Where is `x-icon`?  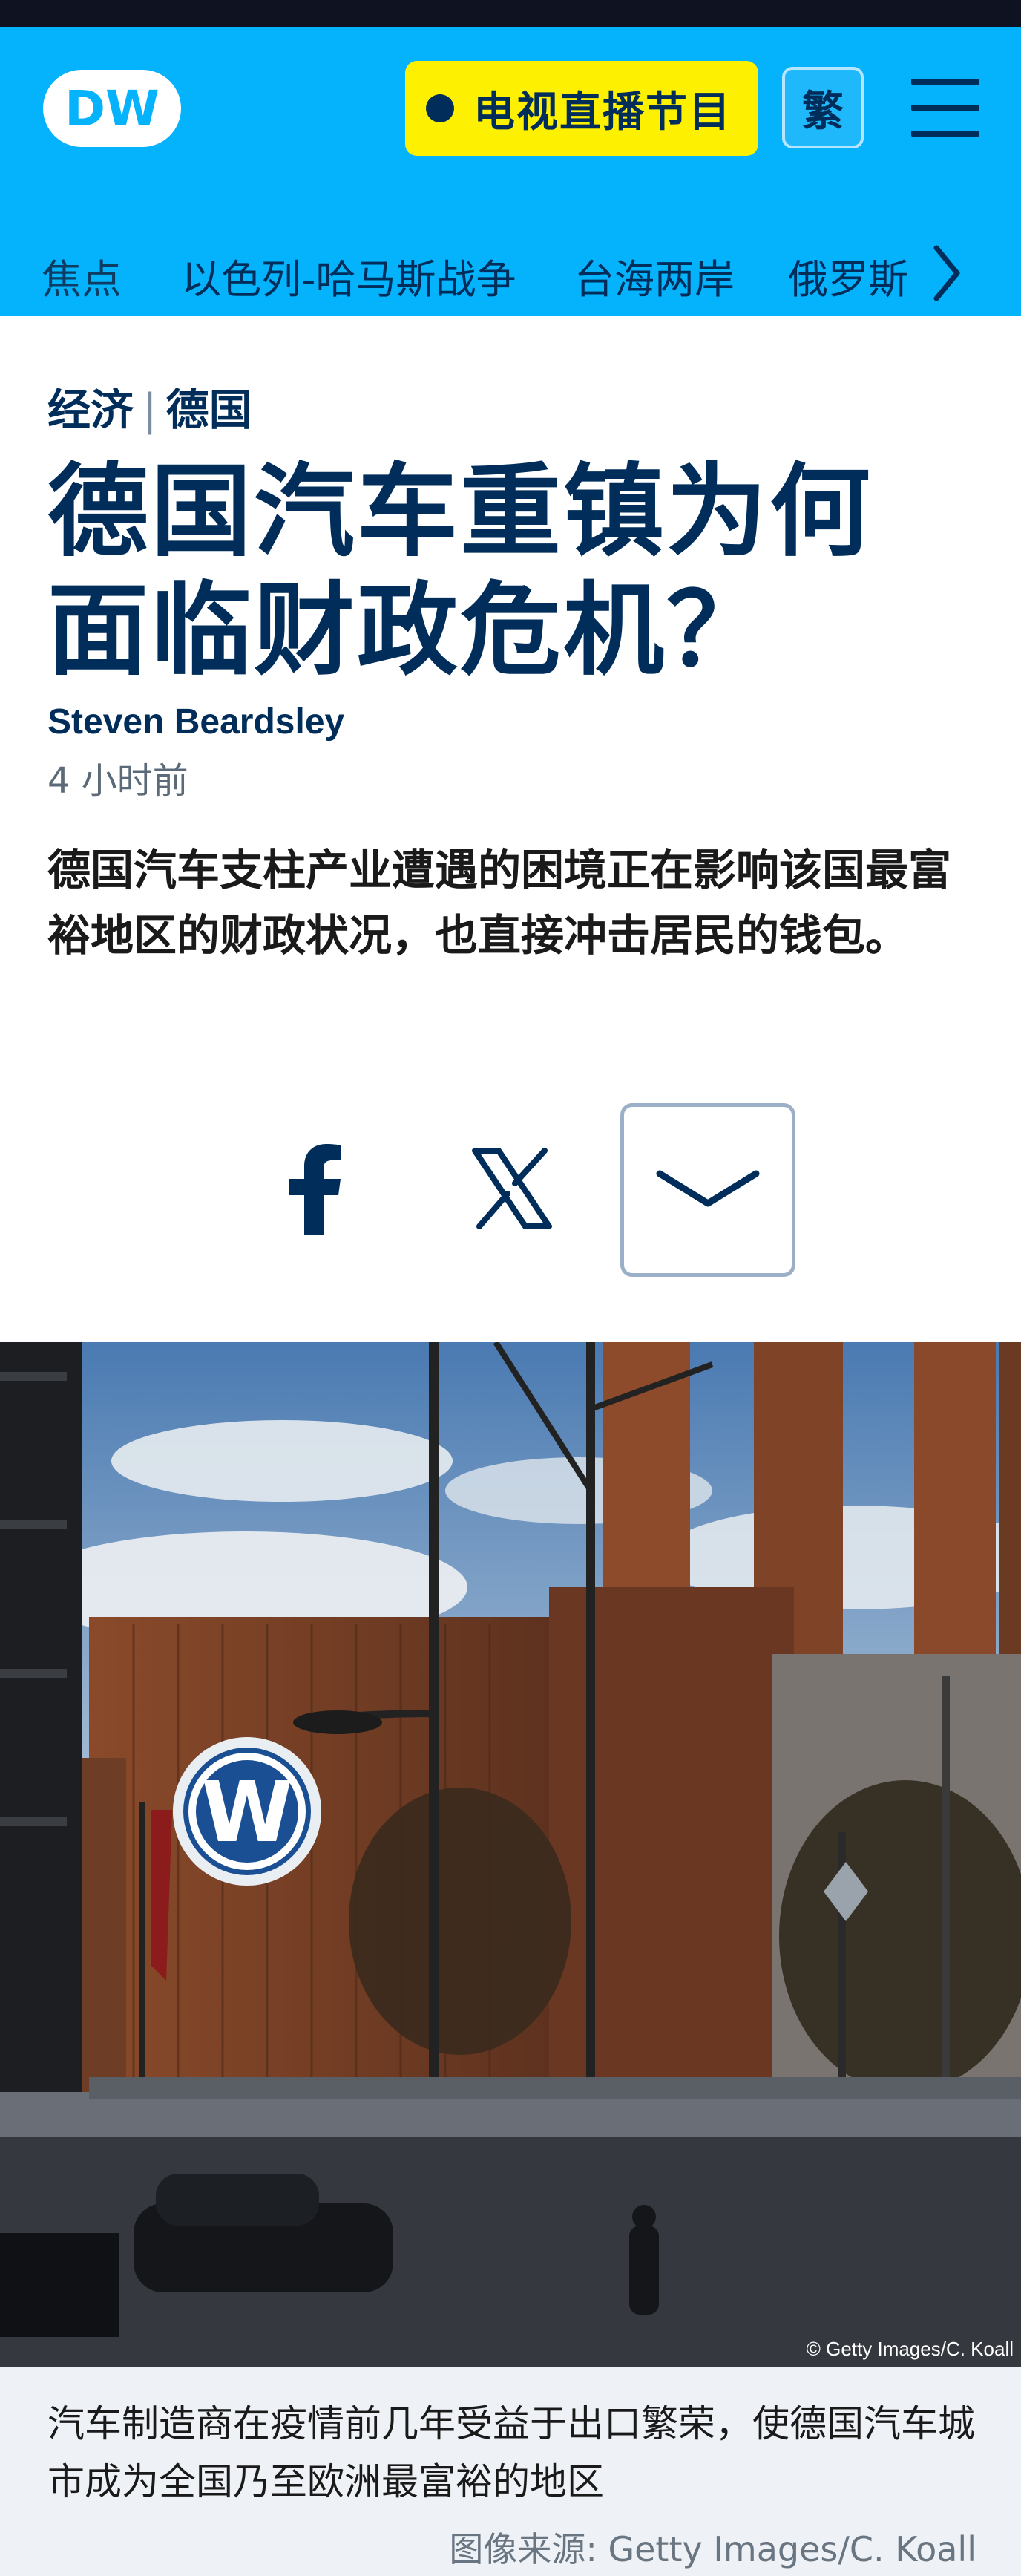
x-icon is located at coordinates (512, 1188).